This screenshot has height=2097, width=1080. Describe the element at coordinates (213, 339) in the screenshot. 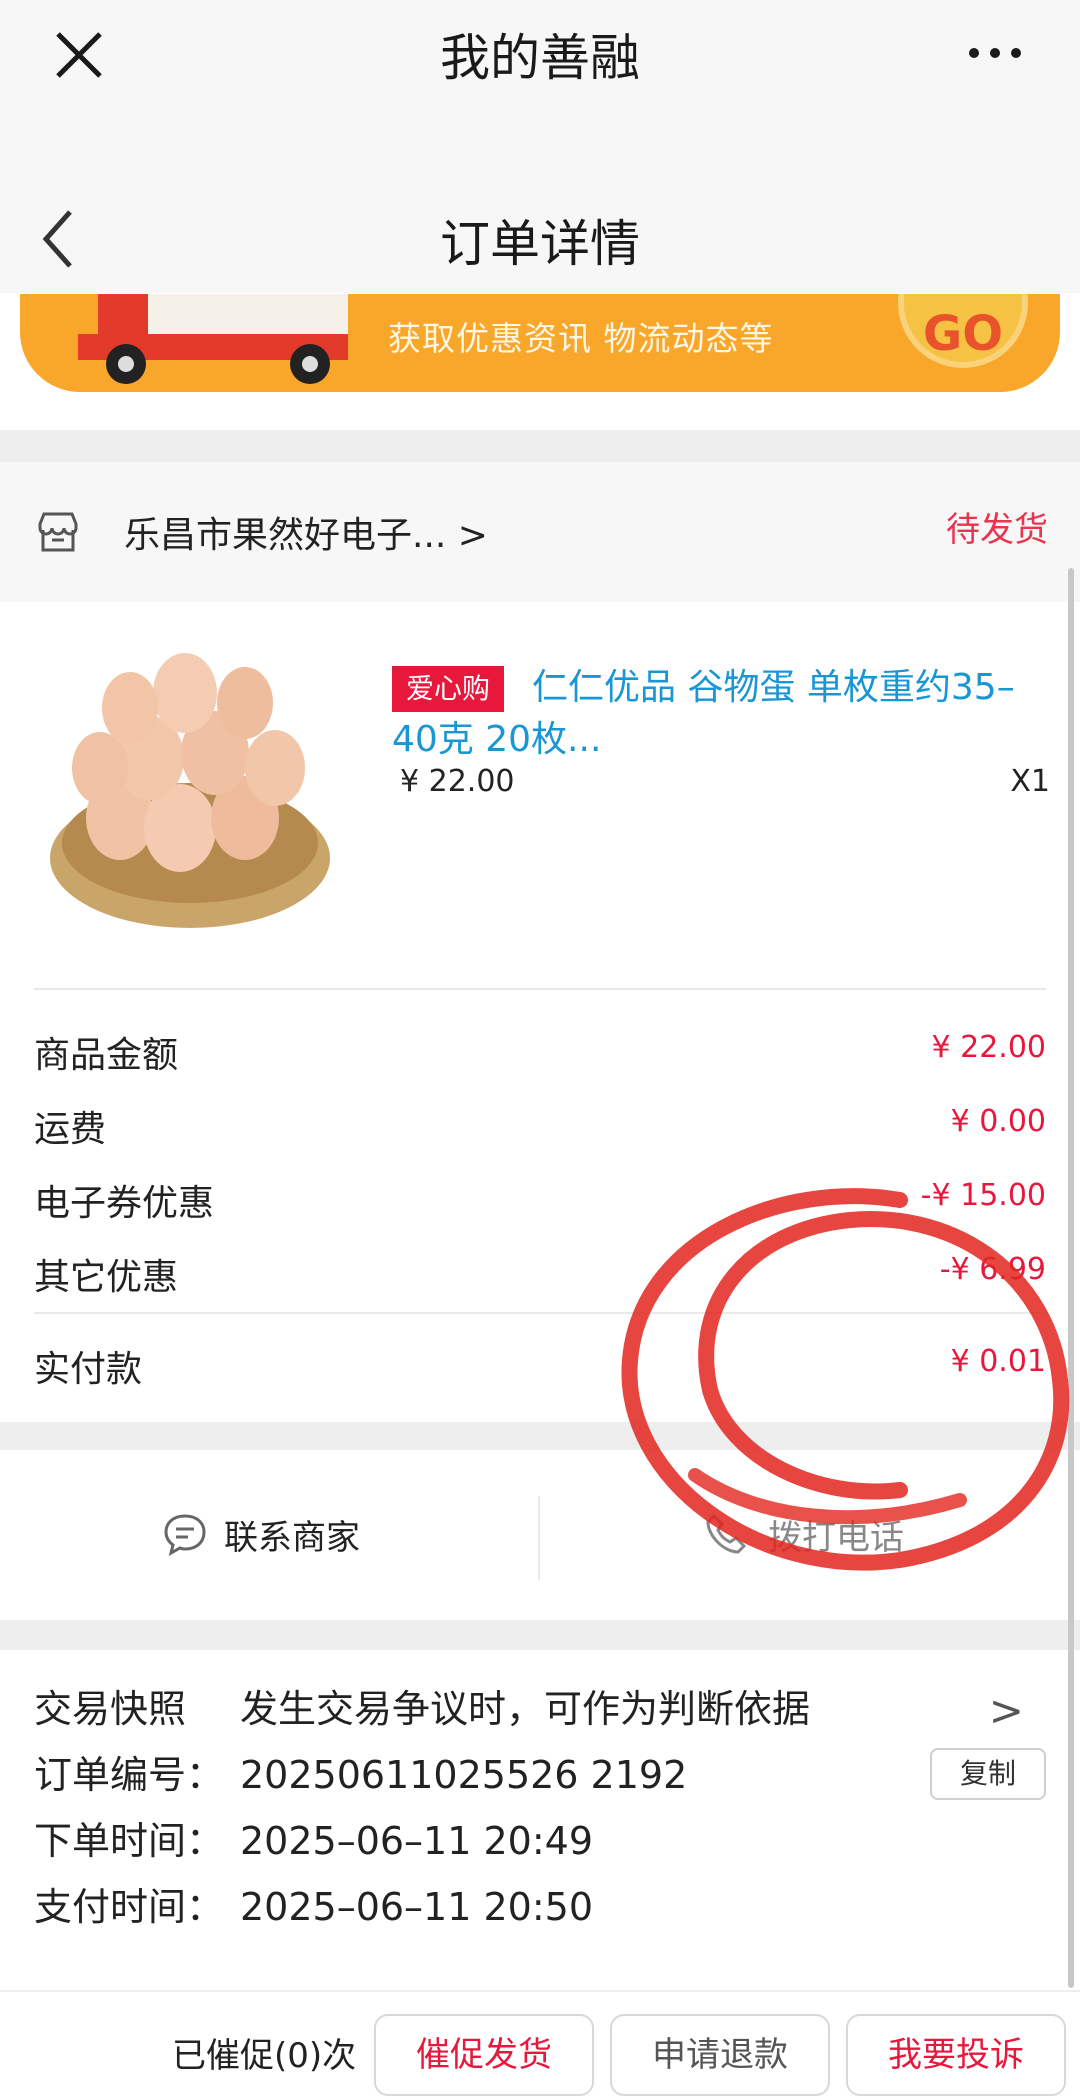

I see `truck-icon` at that location.